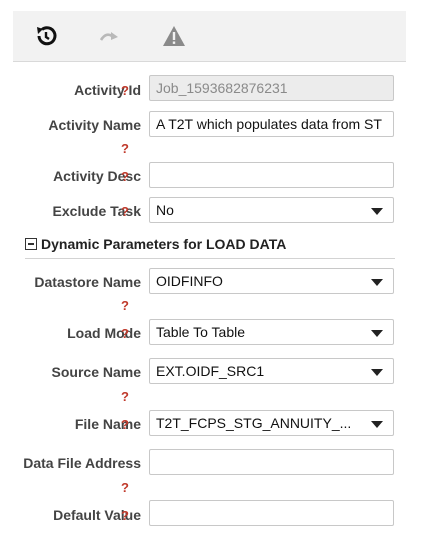 The image size is (424, 539). I want to click on activity-name-label: Activity Name, so click(94, 125).